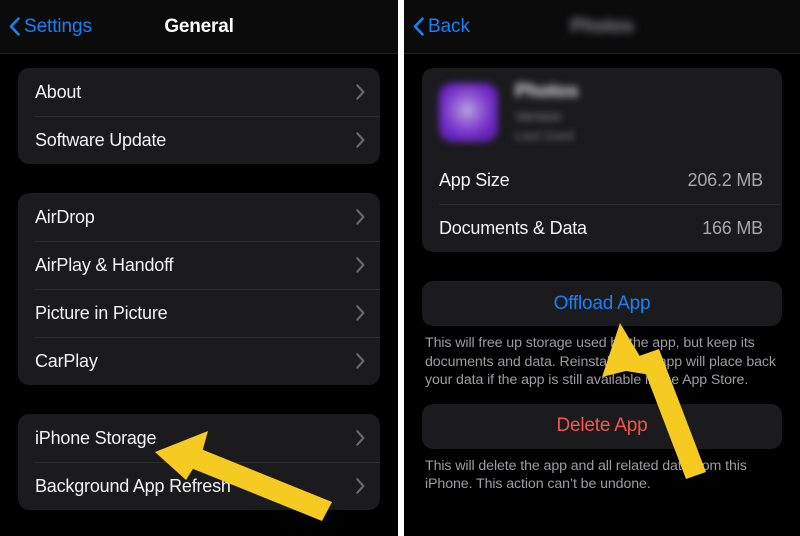  Describe the element at coordinates (449, 26) in the screenshot. I see `back-button-label: Back` at that location.